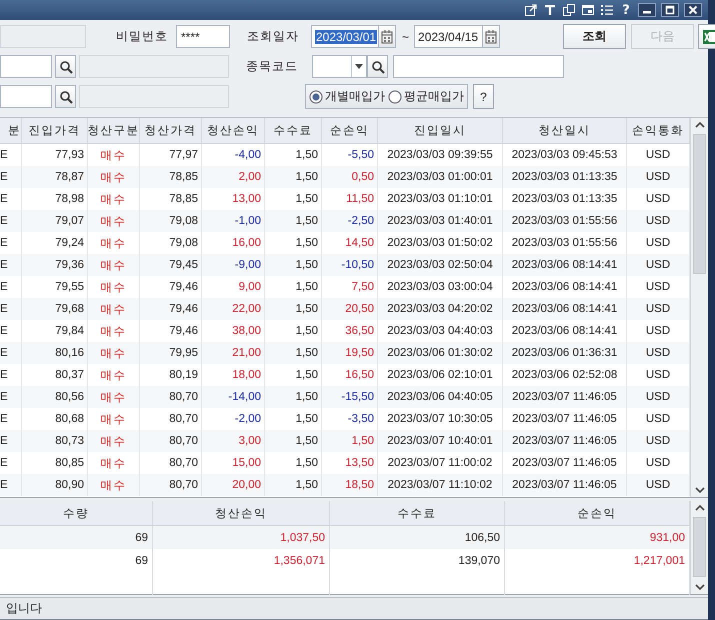 The width and height of the screenshot is (715, 620). I want to click on table-cell: 139,070, so click(417, 560).